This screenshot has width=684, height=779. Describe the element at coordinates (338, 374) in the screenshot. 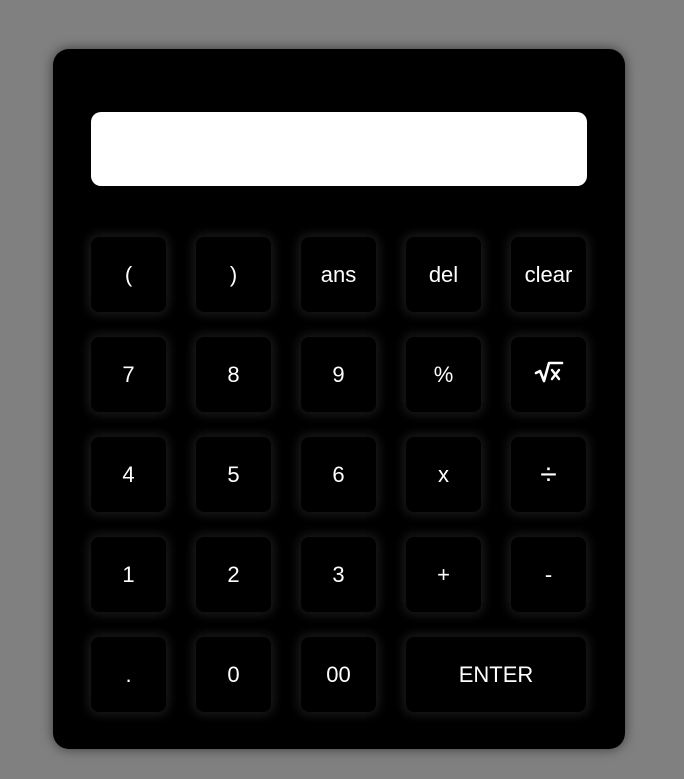

I see `digit-9-button: 9` at that location.